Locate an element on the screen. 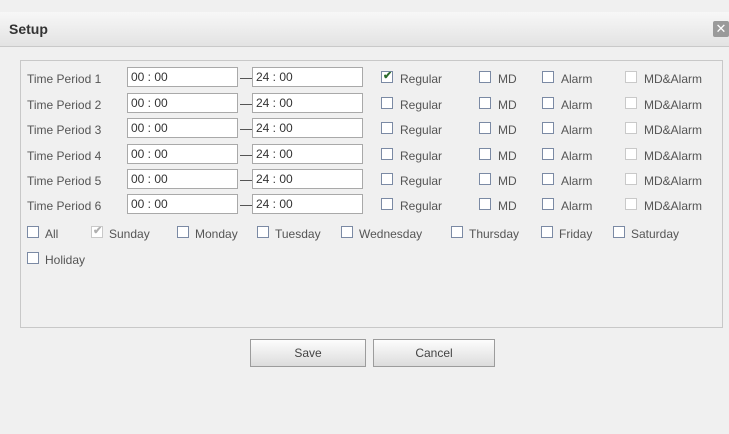 This screenshot has height=434, width=729. save-button: Save is located at coordinates (308, 353).